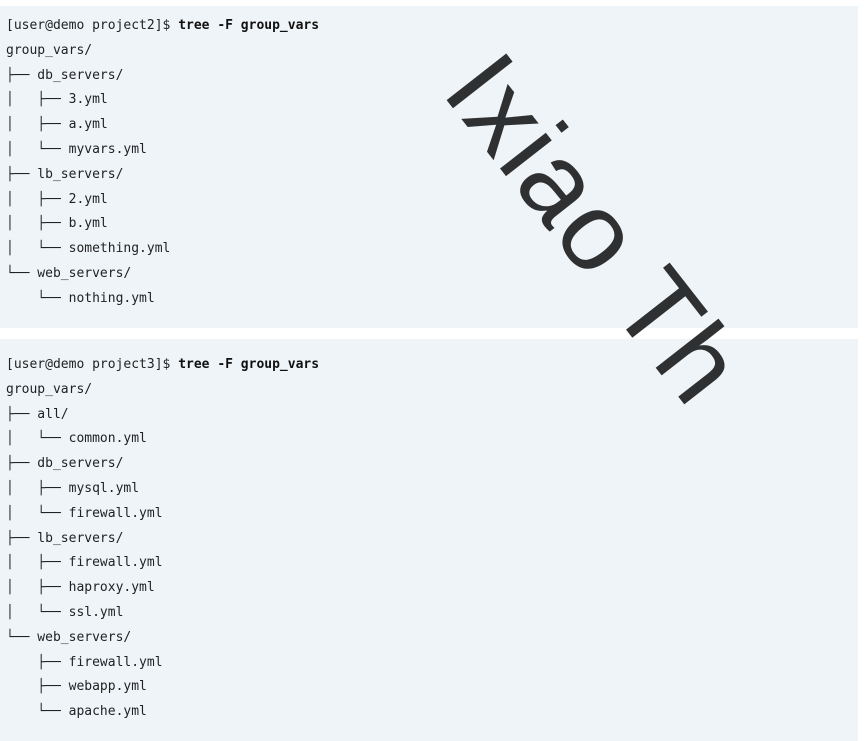 This screenshot has width=866, height=741. What do you see at coordinates (57, 100) in the screenshot?
I see `tree-line: │ ├── 3.yml` at bounding box center [57, 100].